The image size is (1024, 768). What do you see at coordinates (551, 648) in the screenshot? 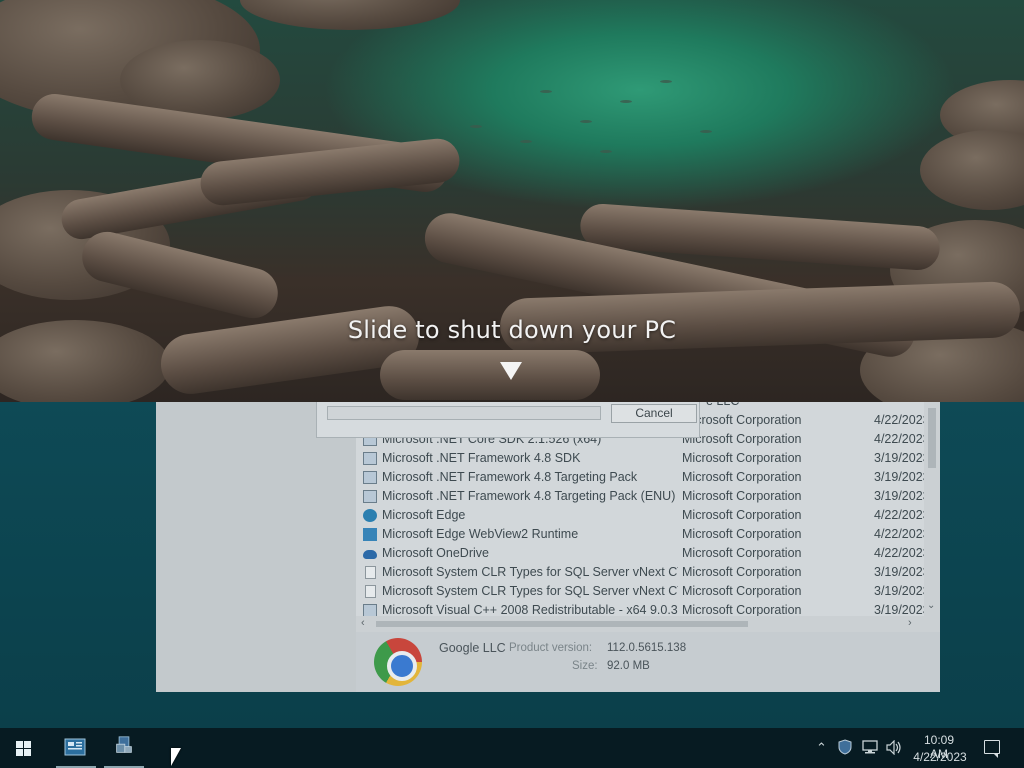
I see `product-version-label: Product version:` at bounding box center [551, 648].